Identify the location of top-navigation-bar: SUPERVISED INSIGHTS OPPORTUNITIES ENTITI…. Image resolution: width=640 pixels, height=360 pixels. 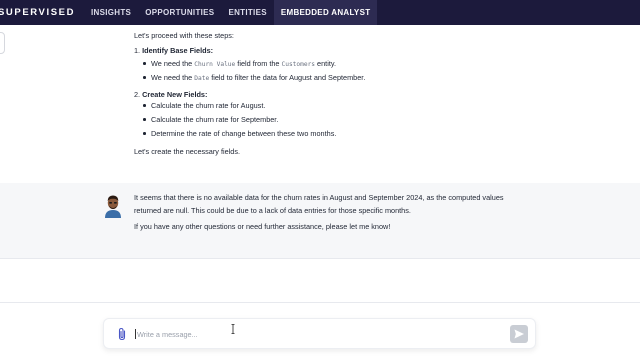
(320, 12).